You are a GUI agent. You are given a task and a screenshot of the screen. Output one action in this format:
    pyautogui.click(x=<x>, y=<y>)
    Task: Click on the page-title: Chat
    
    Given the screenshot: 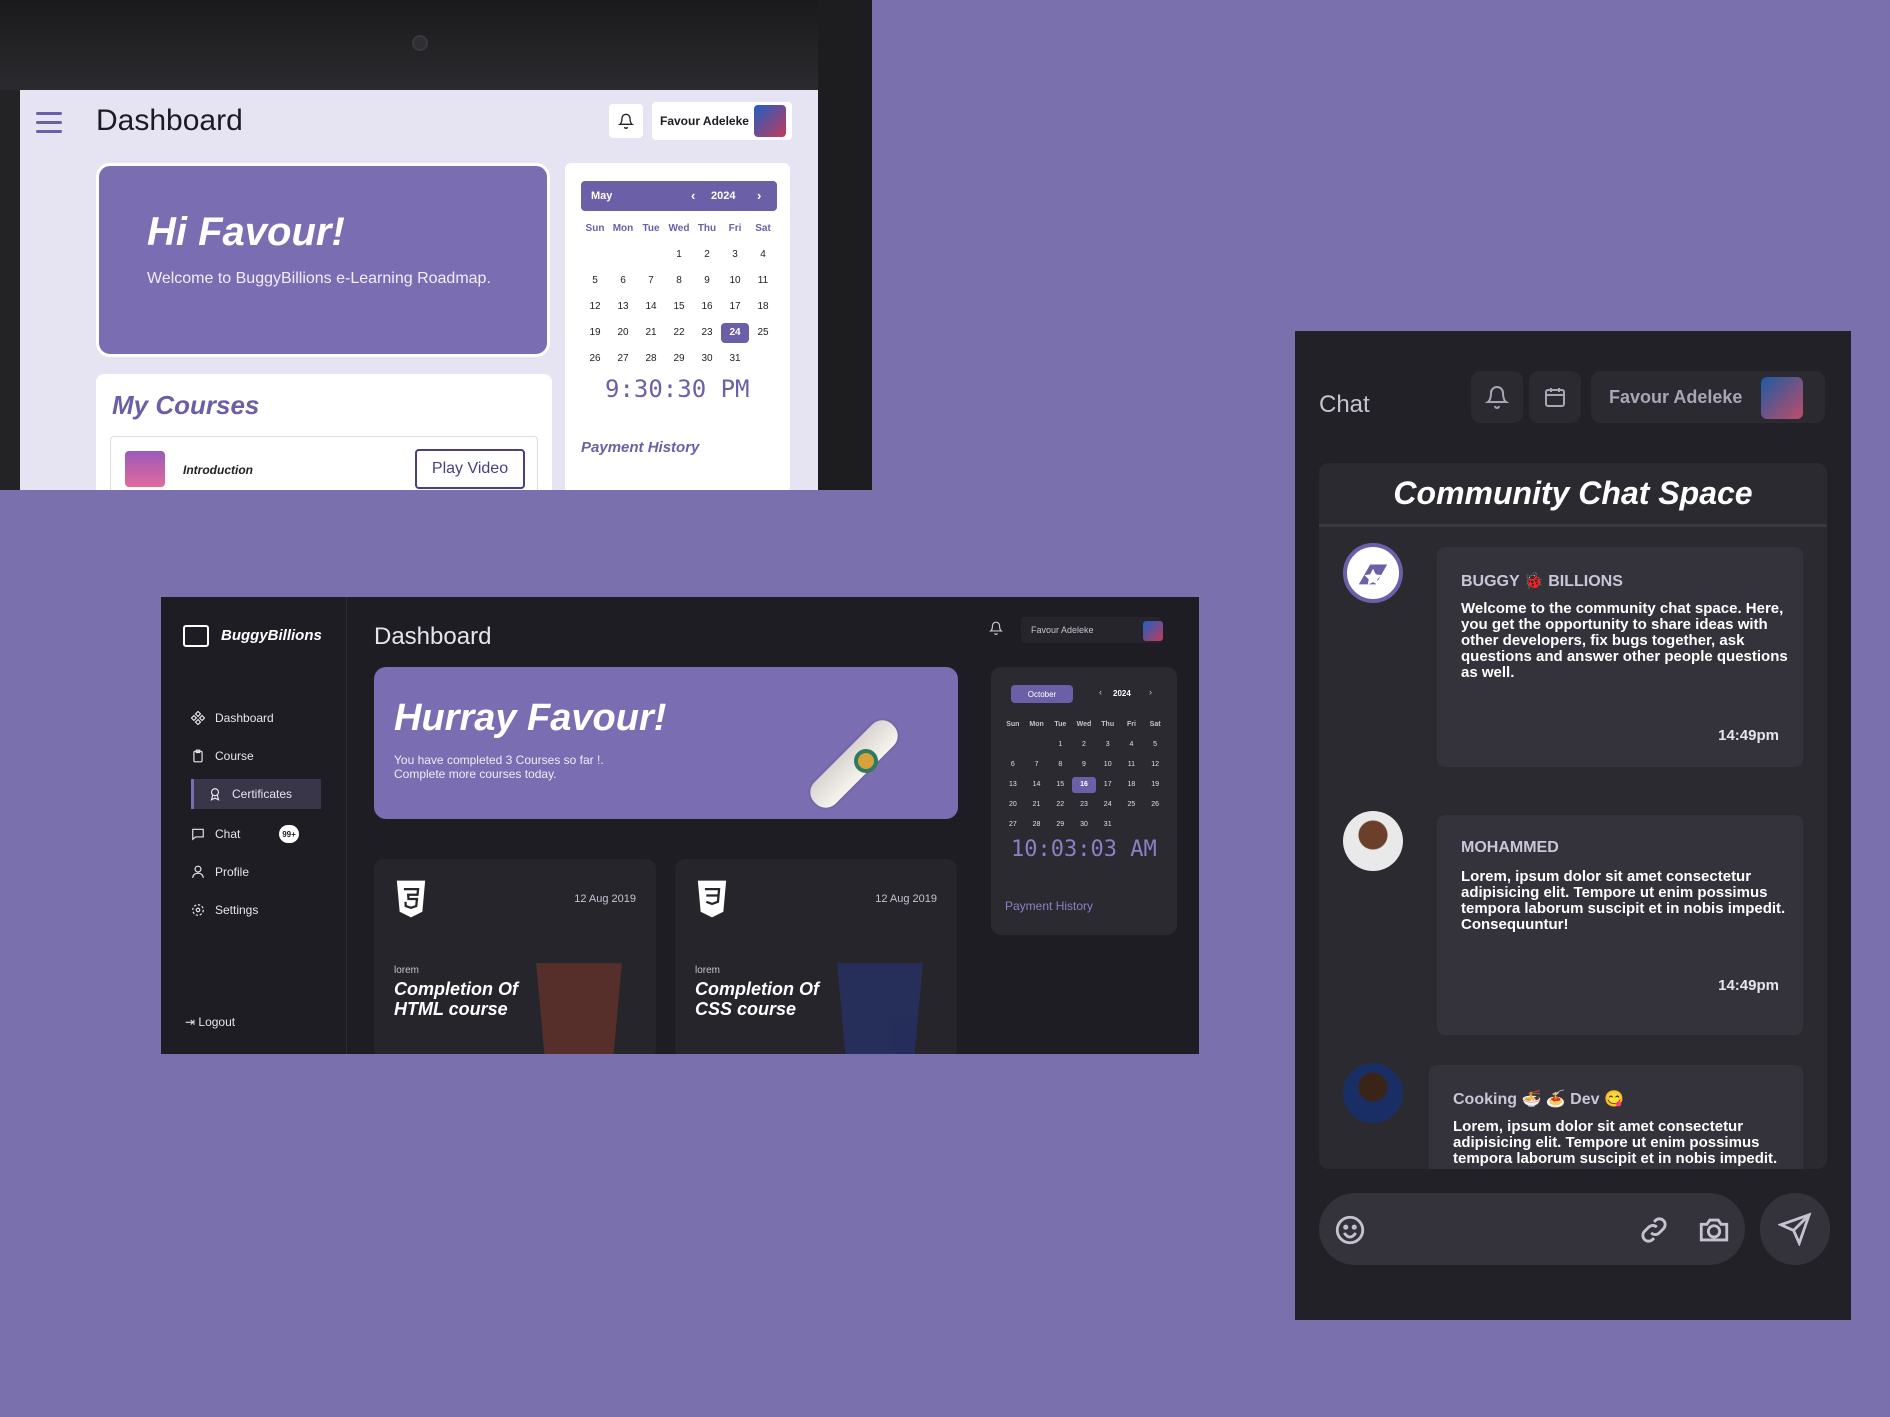 What is the action you would take?
    pyautogui.click(x=1344, y=404)
    